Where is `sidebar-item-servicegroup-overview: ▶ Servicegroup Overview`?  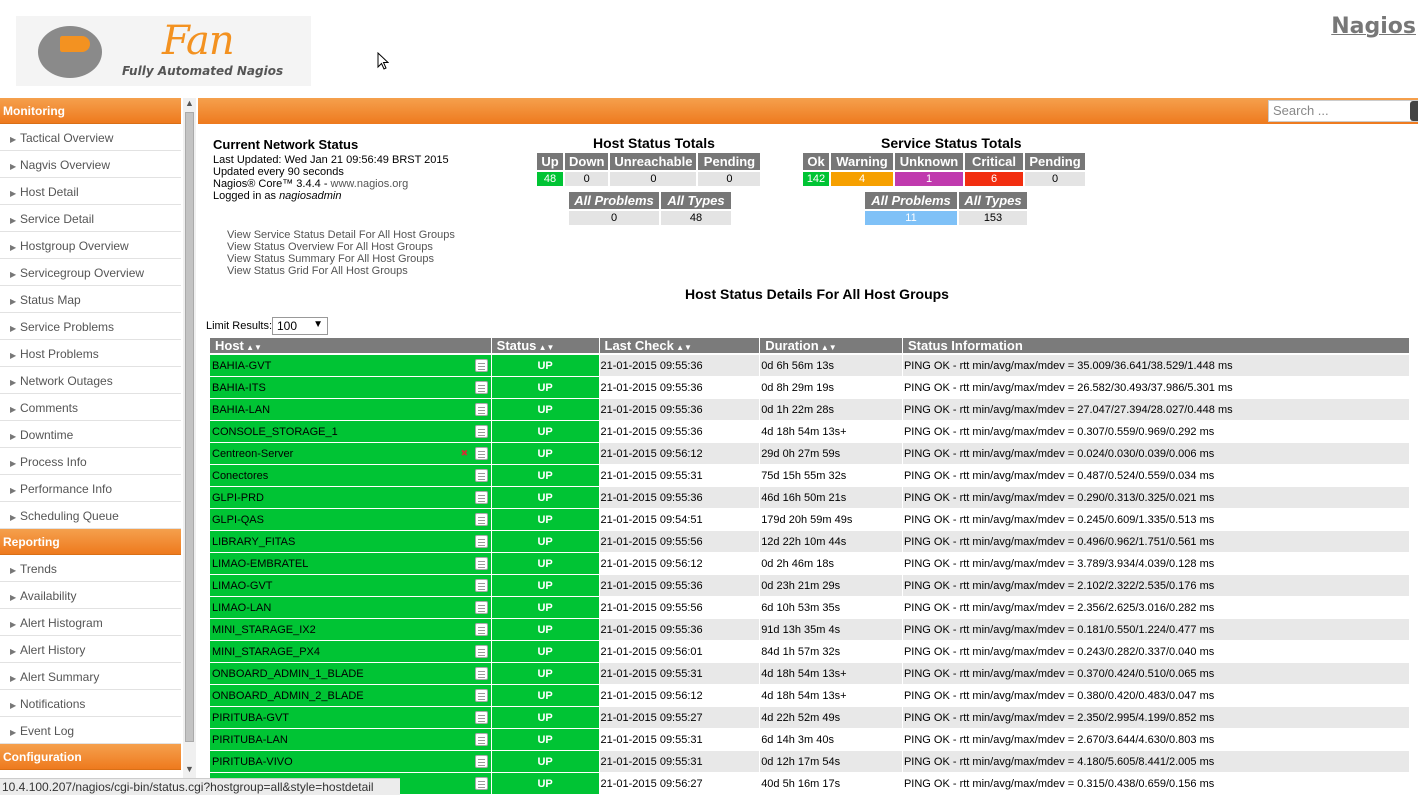
sidebar-item-servicegroup-overview: ▶ Servicegroup Overview is located at coordinates (90, 272).